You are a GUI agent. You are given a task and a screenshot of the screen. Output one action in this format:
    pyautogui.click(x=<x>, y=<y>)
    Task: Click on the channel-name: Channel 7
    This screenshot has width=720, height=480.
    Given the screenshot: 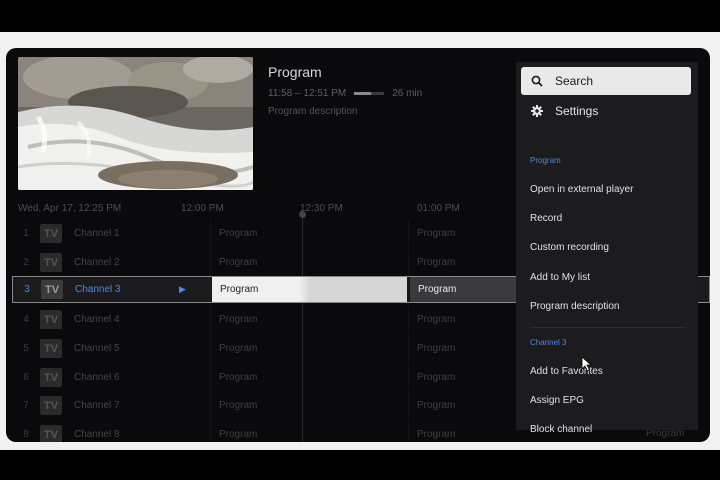 What is the action you would take?
    pyautogui.click(x=97, y=405)
    